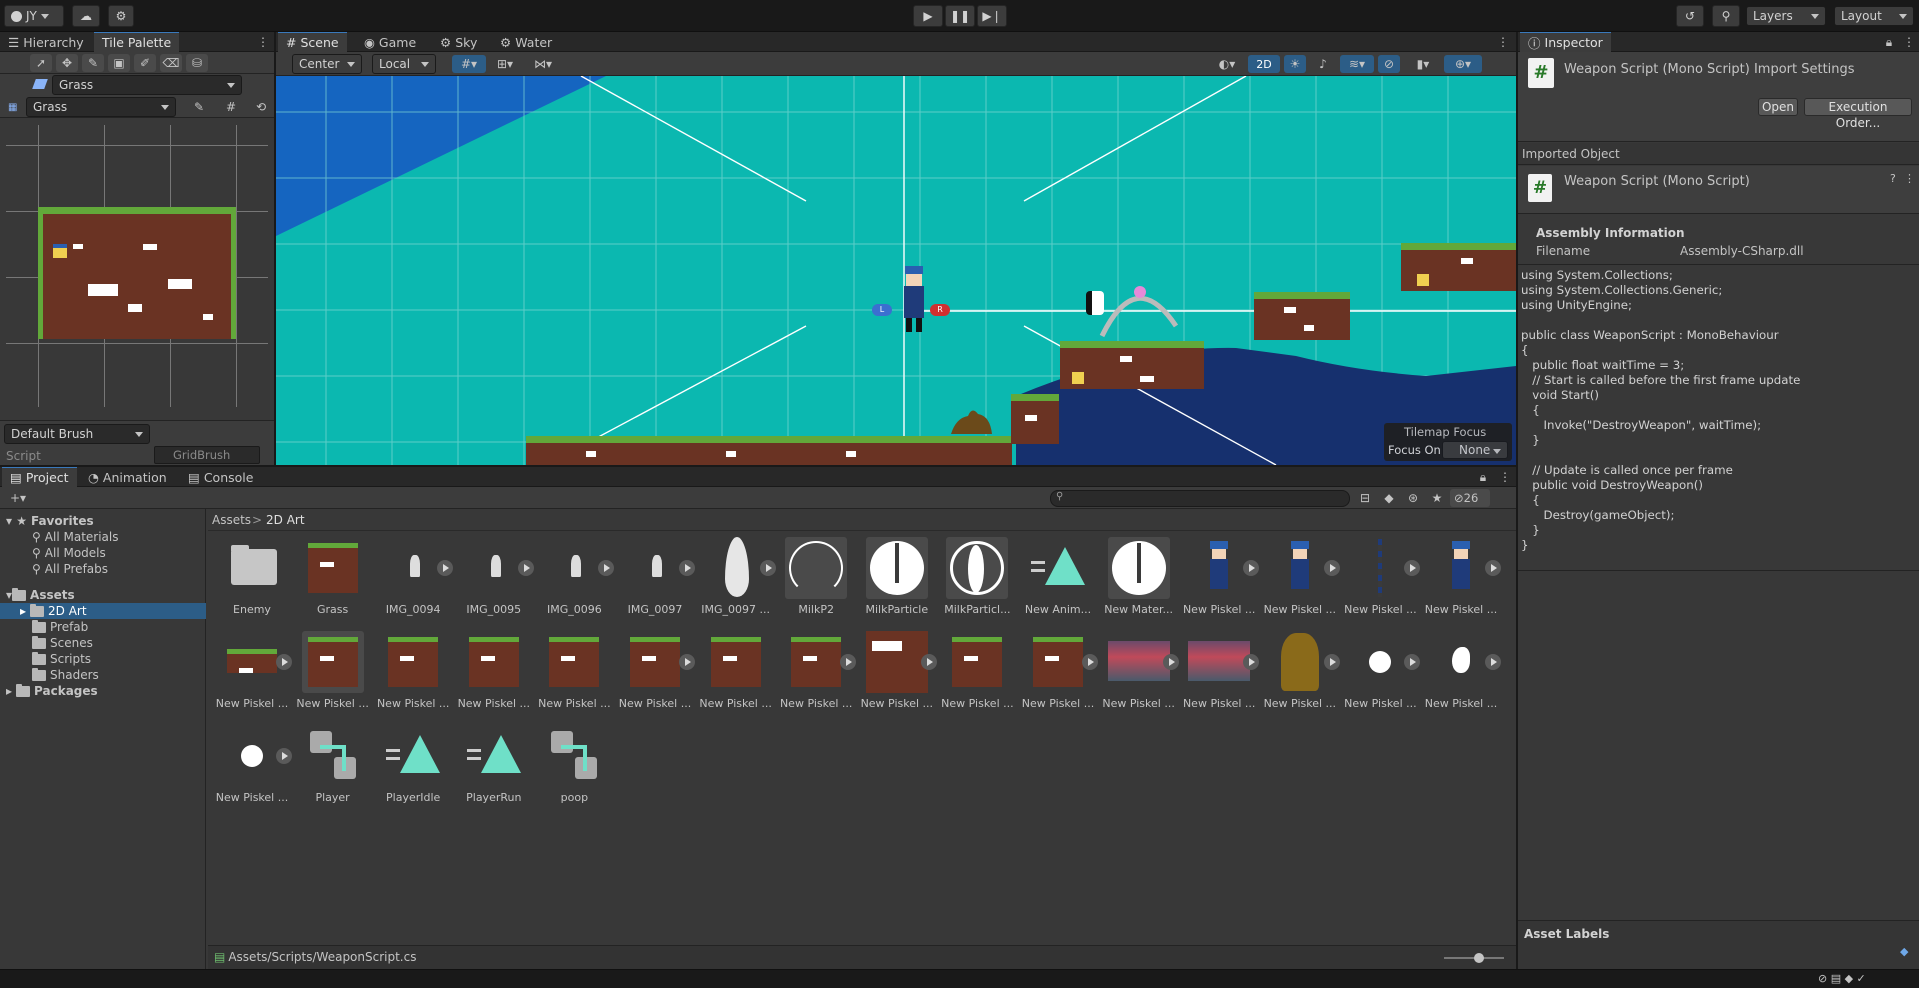 Image resolution: width=1919 pixels, height=988 pixels. What do you see at coordinates (458, 42) in the screenshot?
I see `tab-sky: ⚙ Sky` at bounding box center [458, 42].